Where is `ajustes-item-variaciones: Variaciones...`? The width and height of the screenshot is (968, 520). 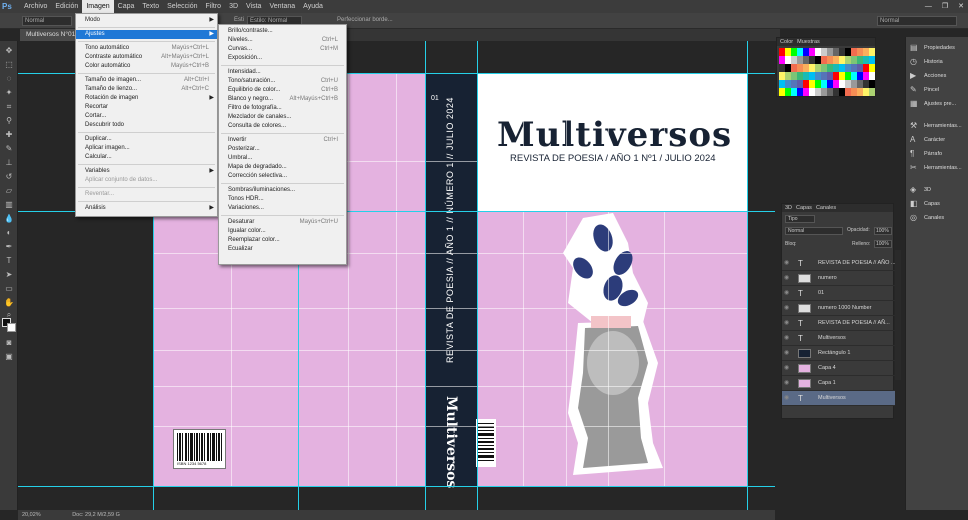 ajustes-item-variaciones: Variaciones... is located at coordinates (282, 208).